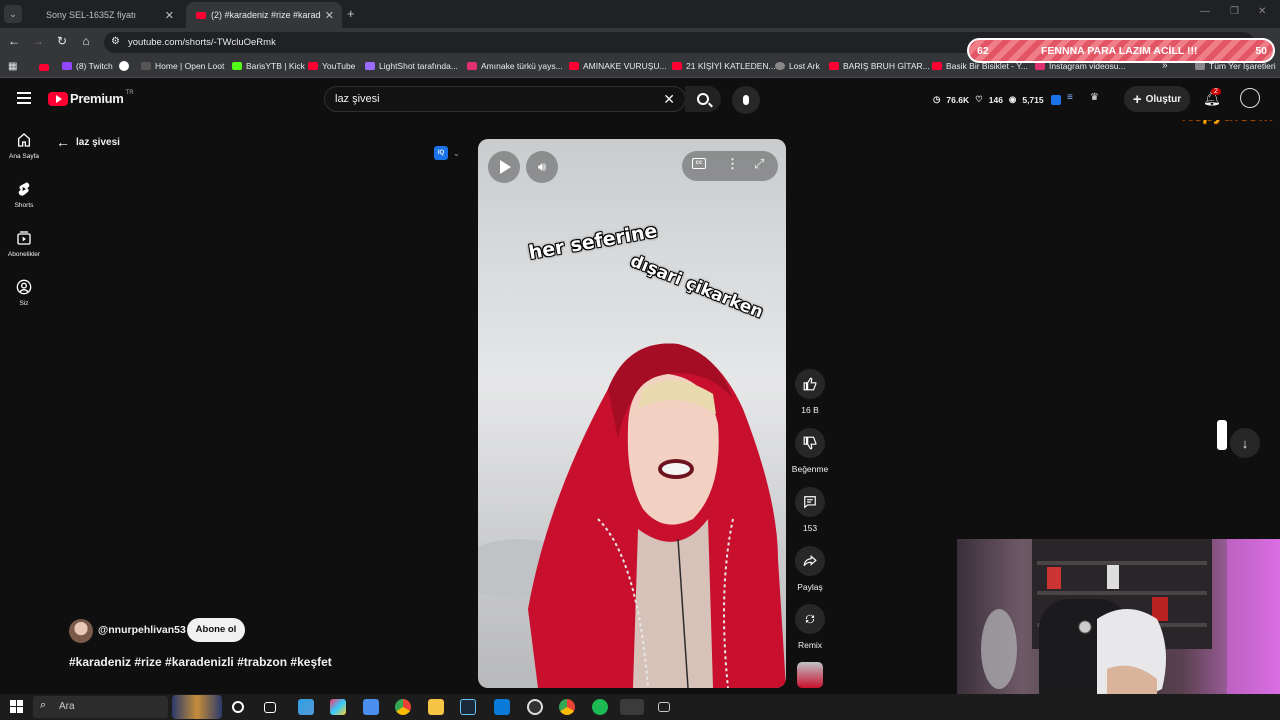  What do you see at coordinates (24, 293) in the screenshot?
I see `nav-you: Siz` at bounding box center [24, 293].